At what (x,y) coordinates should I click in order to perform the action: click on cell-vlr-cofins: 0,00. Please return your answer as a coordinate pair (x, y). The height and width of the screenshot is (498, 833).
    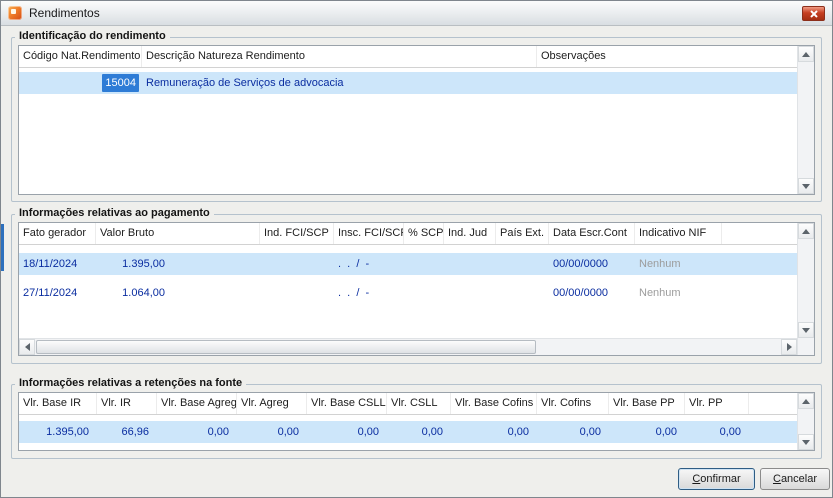
    Looking at the image, I should click on (573, 432).